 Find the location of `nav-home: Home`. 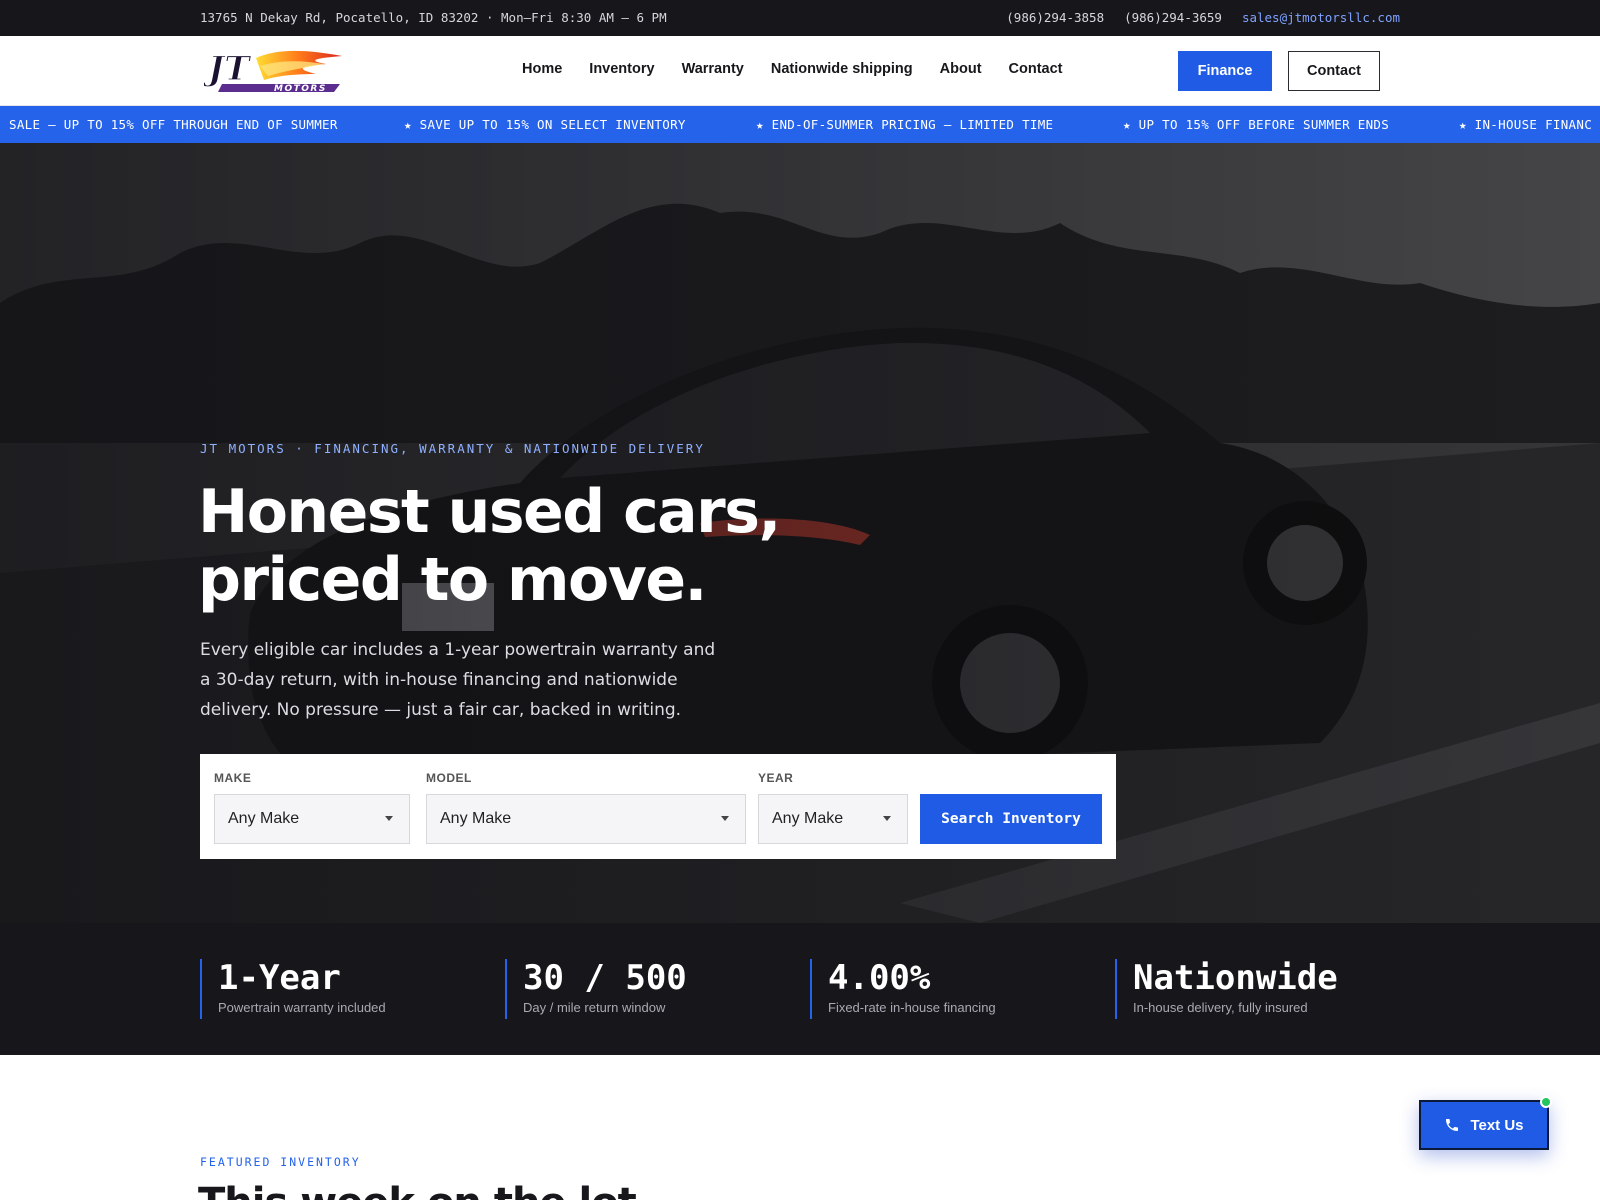

nav-home: Home is located at coordinates (542, 69).